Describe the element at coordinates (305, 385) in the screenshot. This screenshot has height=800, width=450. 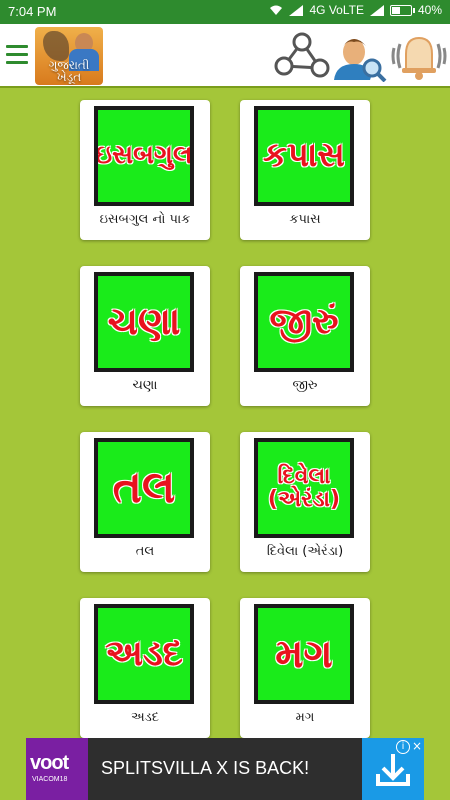
I see `crop-label: જીરુ` at that location.